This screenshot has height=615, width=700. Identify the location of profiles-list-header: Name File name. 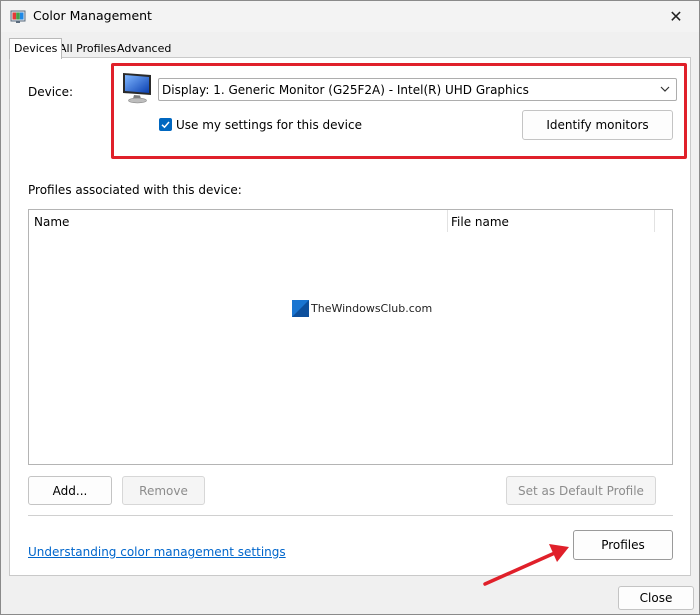
(350, 222).